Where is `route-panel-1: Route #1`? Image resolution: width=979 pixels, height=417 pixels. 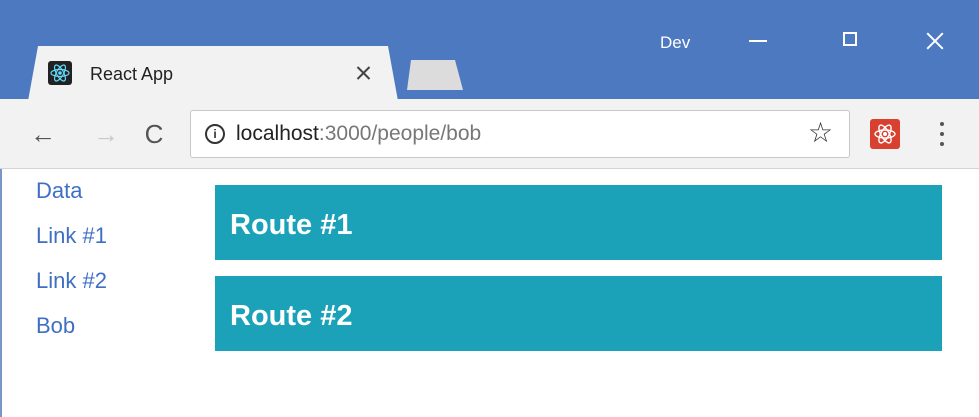 route-panel-1: Route #1 is located at coordinates (578, 222).